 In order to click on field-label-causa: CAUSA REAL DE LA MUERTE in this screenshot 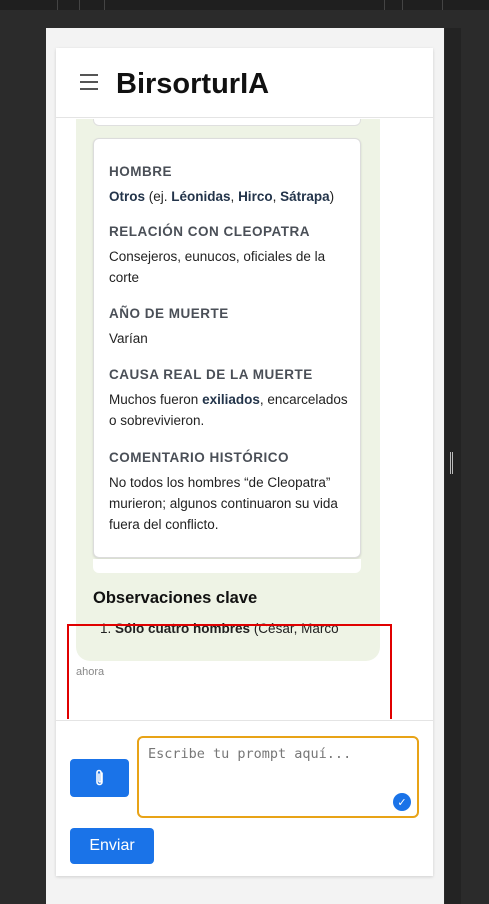, I will do `click(211, 374)`.